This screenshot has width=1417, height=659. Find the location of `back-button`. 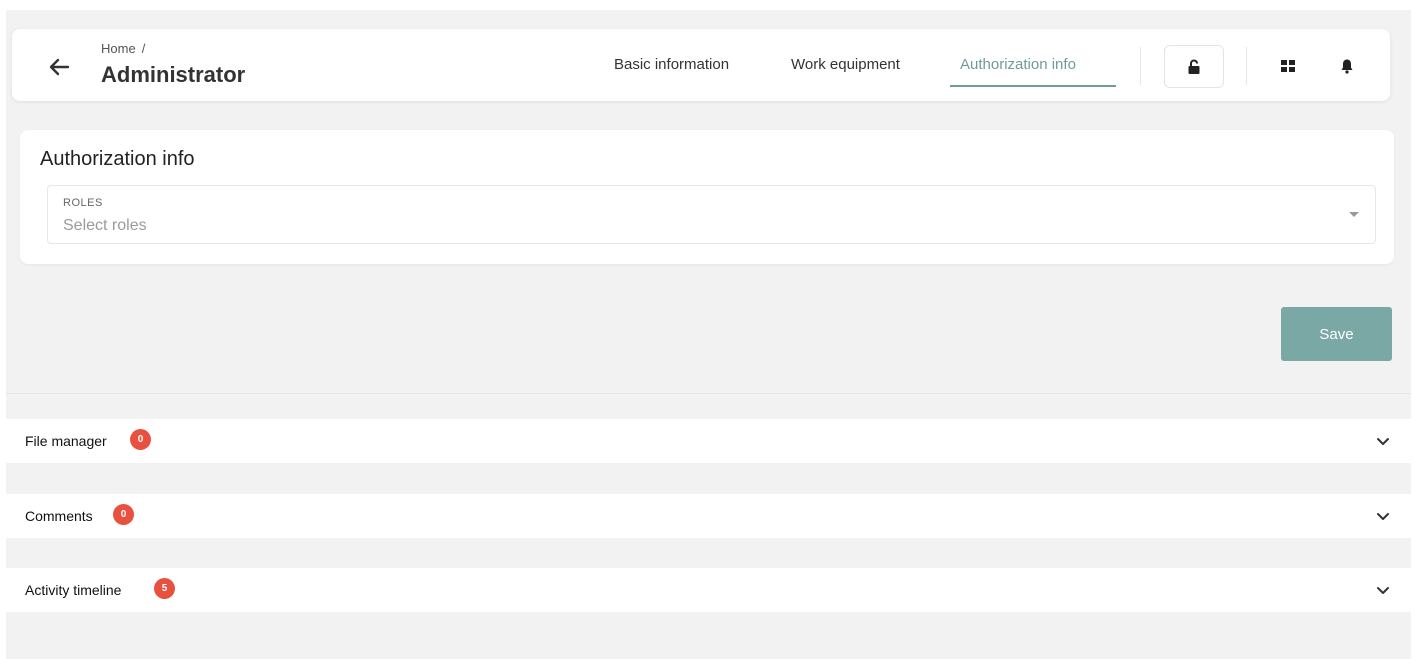

back-button is located at coordinates (59, 67).